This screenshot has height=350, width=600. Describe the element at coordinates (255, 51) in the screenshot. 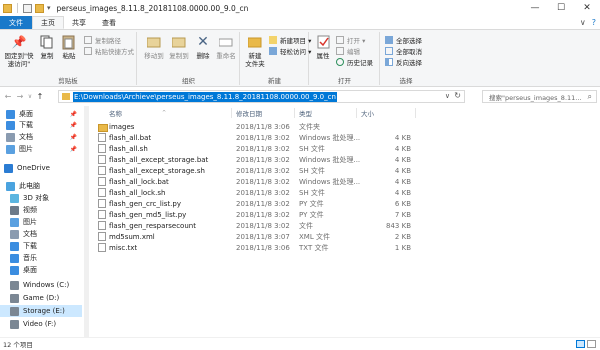

I see `new-folder-button: 新建 文件夹` at that location.